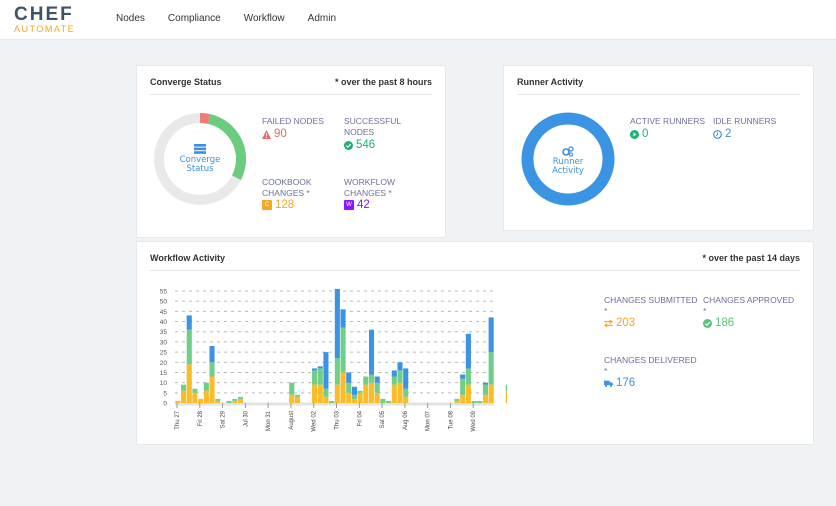  I want to click on cookbook-badge-icon: C, so click(267, 205).